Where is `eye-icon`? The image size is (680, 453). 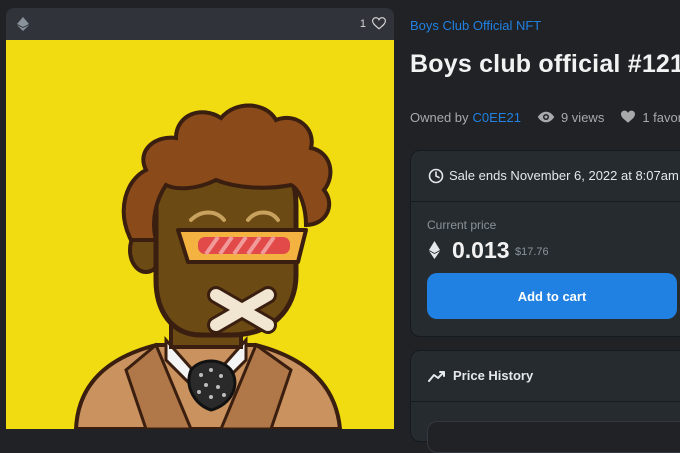
eye-icon is located at coordinates (546, 117).